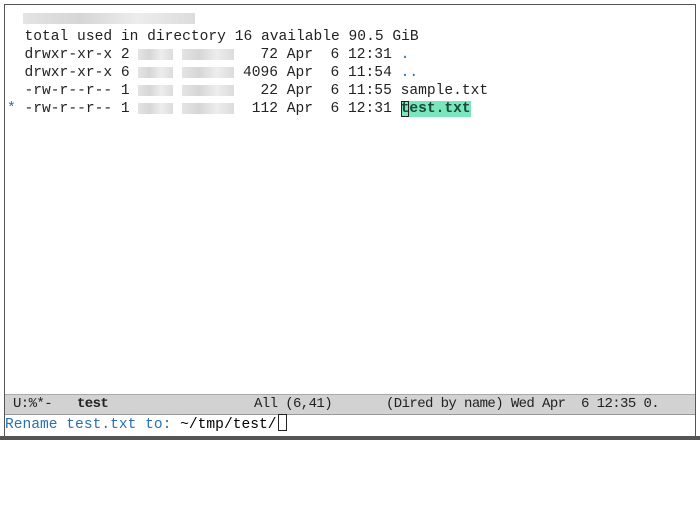  What do you see at coordinates (260, 109) in the screenshot?
I see `size: 112` at bounding box center [260, 109].